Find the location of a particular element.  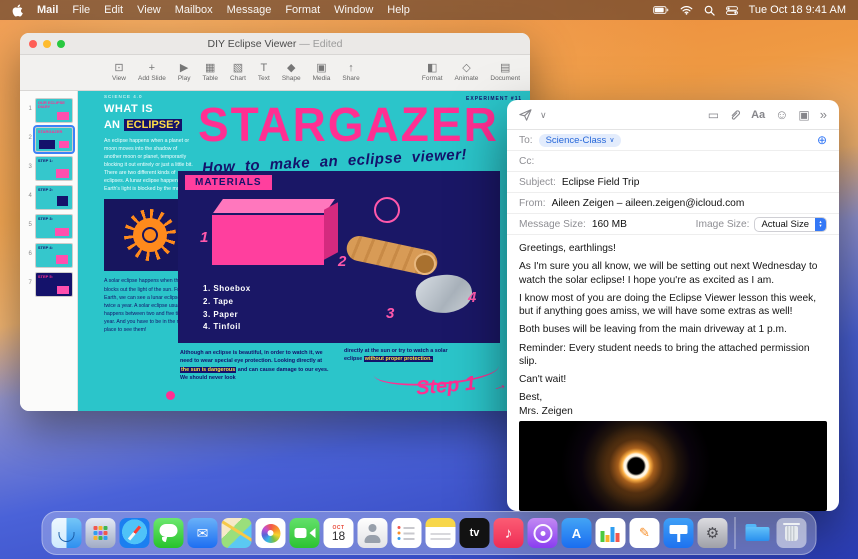

keynote-title-bar: DIY Eclipse Viewer — Edited is located at coordinates (275, 44).